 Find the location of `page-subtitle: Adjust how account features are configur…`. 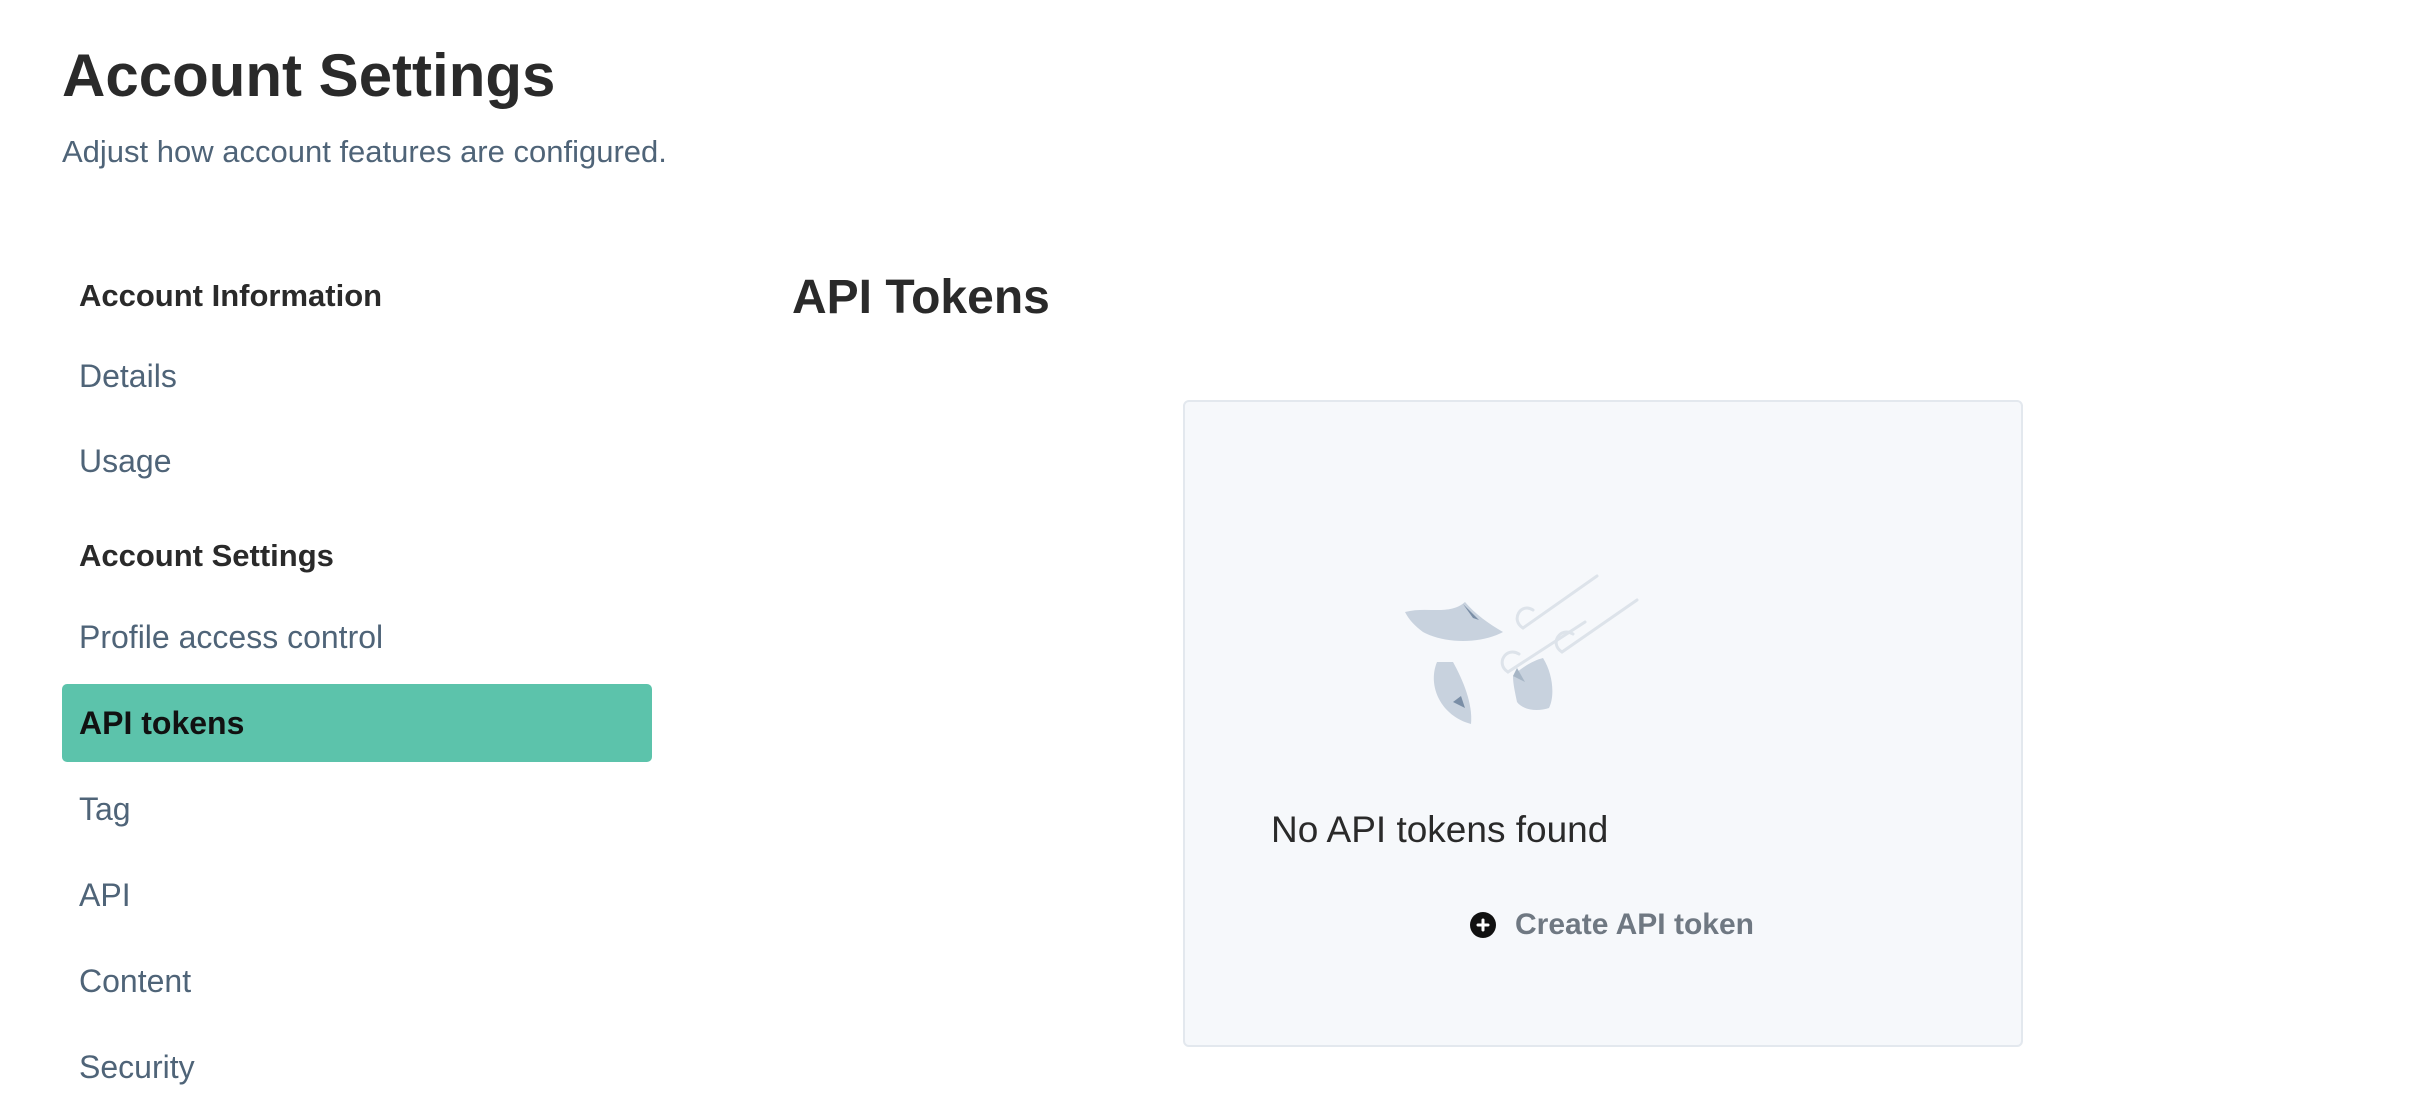

page-subtitle: Adjust how account features are configur… is located at coordinates (364, 151).